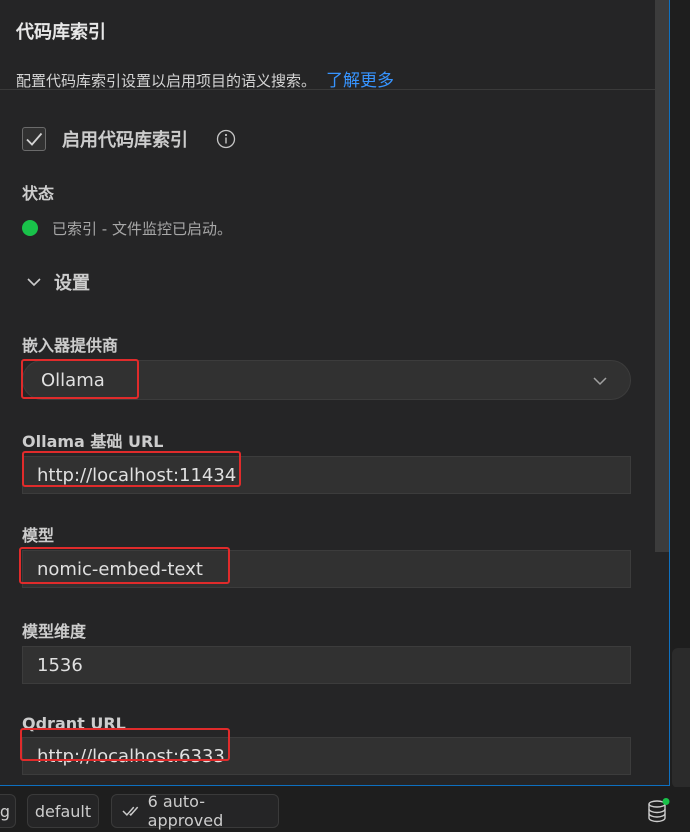 This screenshot has height=832, width=690. Describe the element at coordinates (326, 282) in the screenshot. I see `settings-section-toggle: 设置` at that location.